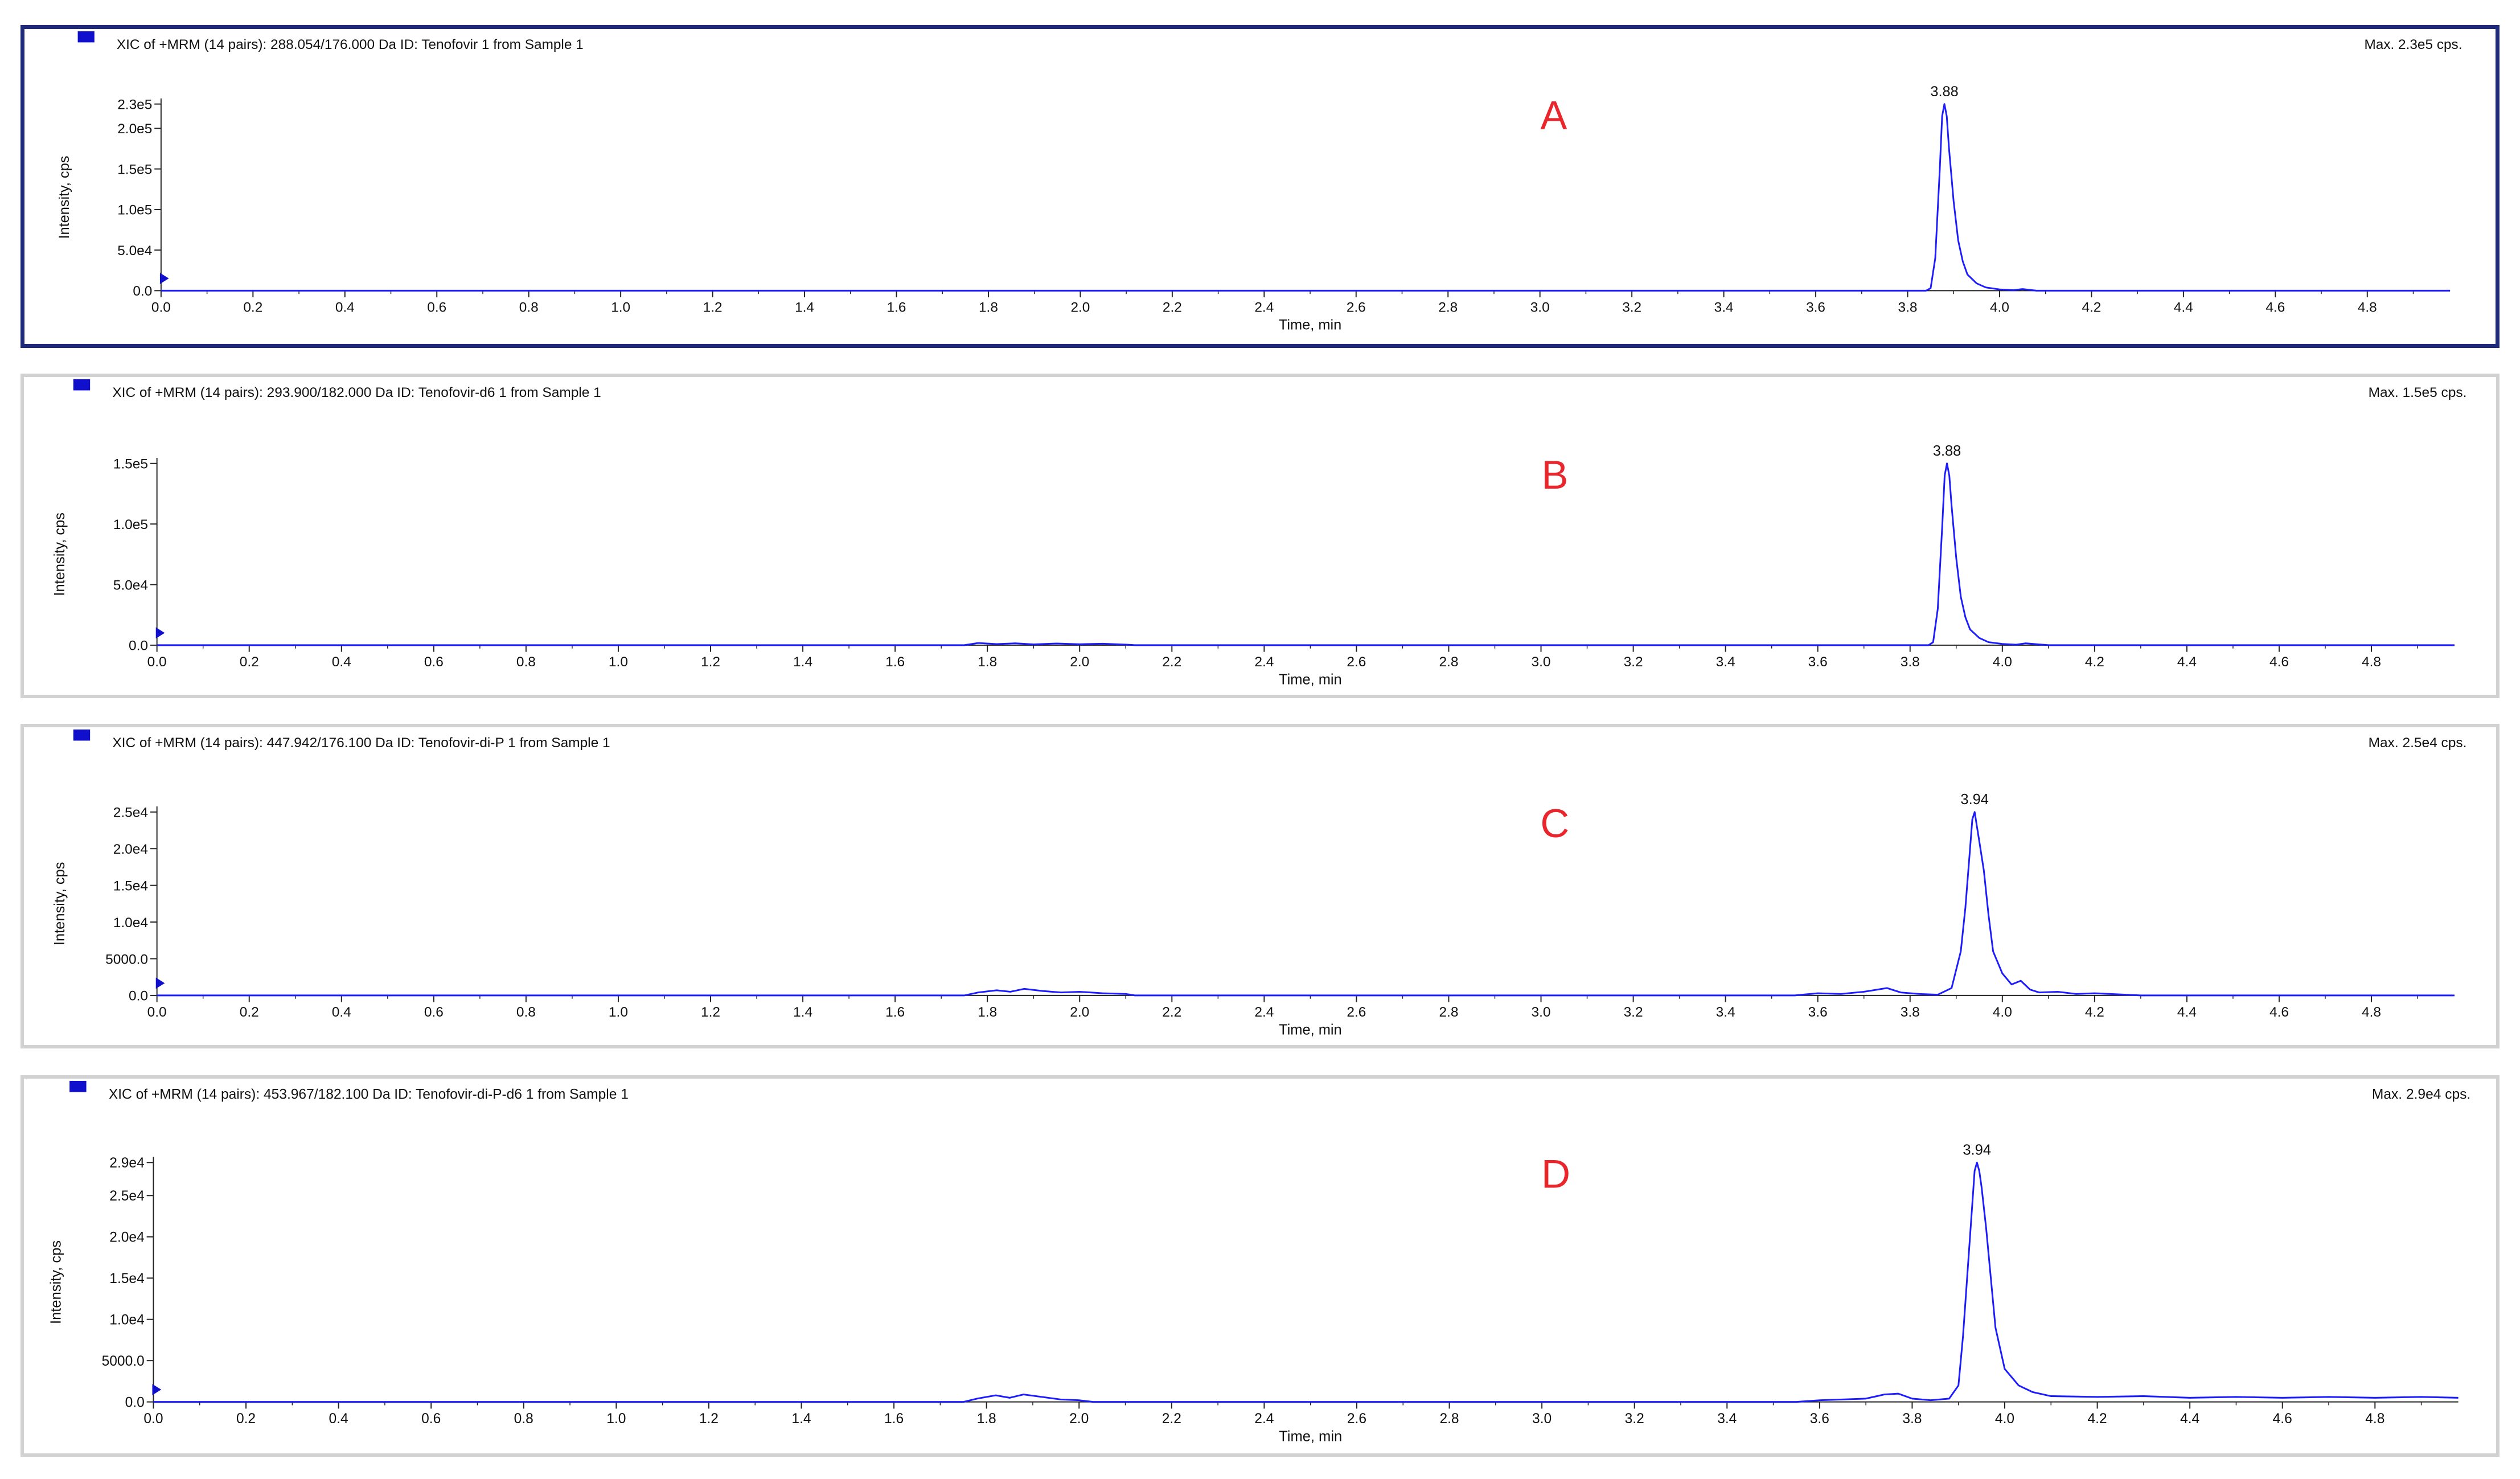 This screenshot has height=1479, width=2520. Describe the element at coordinates (126, 960) in the screenshot. I see `y-tick-label: 5000.0` at that location.